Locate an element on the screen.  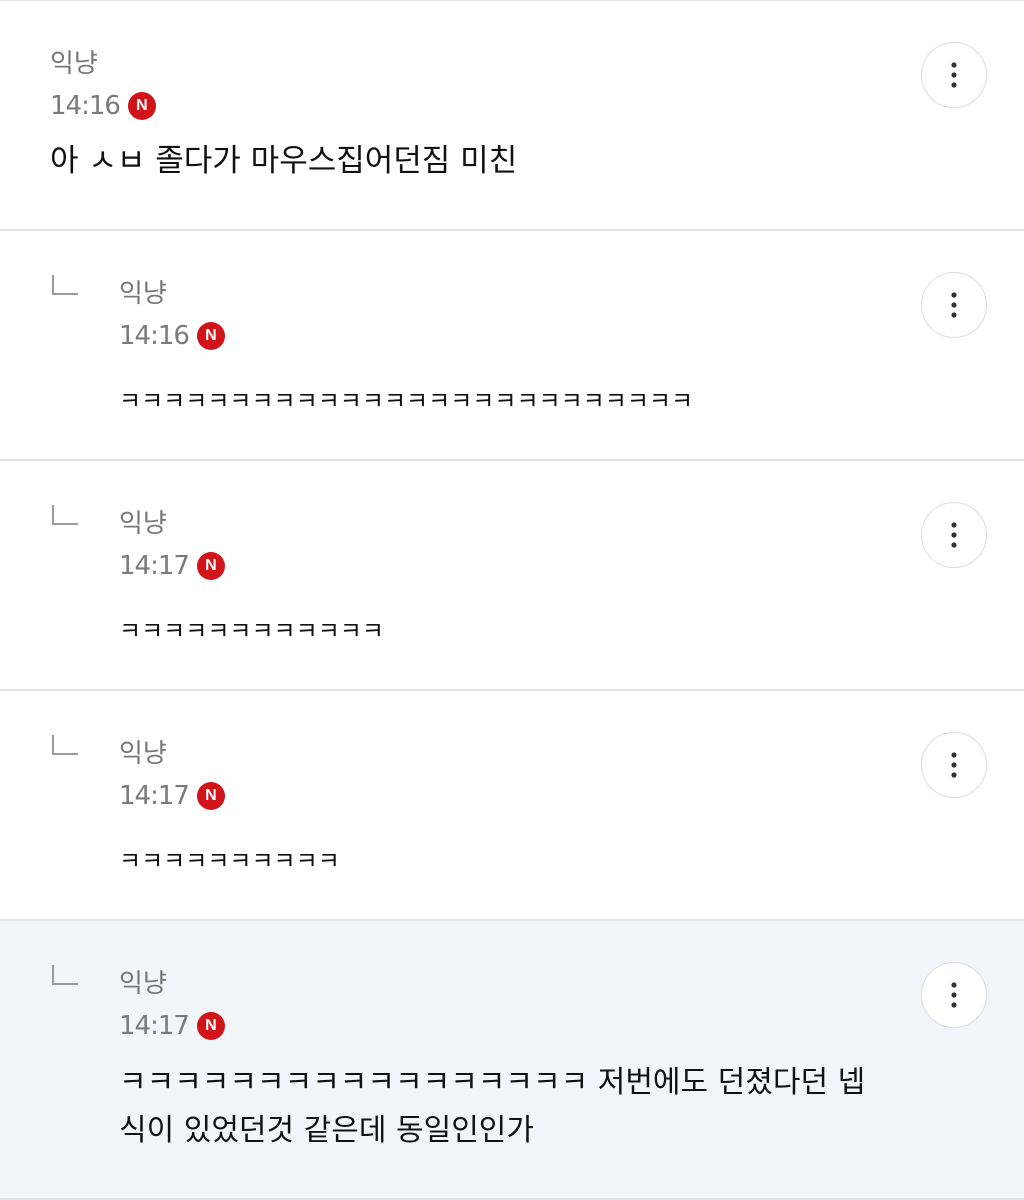
comment-text: ㅋㅋㅋㅋㅋㅋㅋㅋㅋㅋㅋㅋㅋㅋㅋㅋㅋㅋㅋㅋㅋㅋㅋㅋㅋㅋ is located at coordinates (406, 401).